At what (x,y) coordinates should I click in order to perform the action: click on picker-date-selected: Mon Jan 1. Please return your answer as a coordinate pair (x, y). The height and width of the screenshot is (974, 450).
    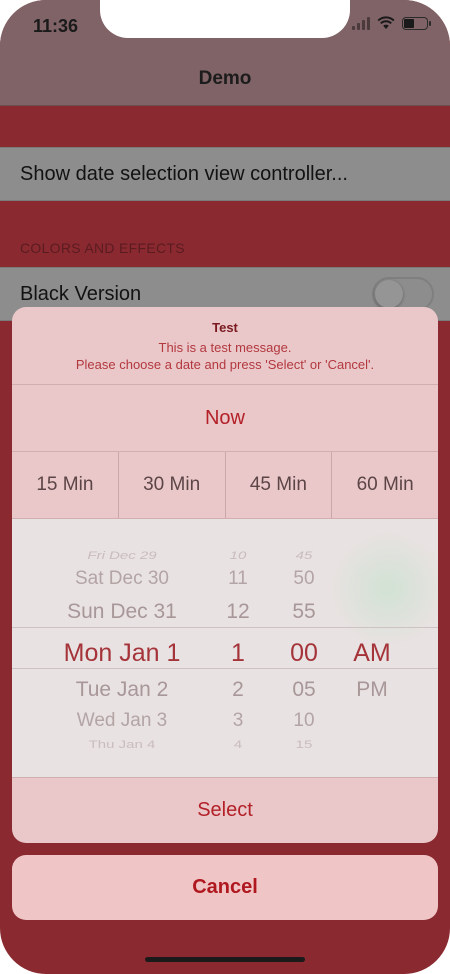
    Looking at the image, I should click on (122, 653).